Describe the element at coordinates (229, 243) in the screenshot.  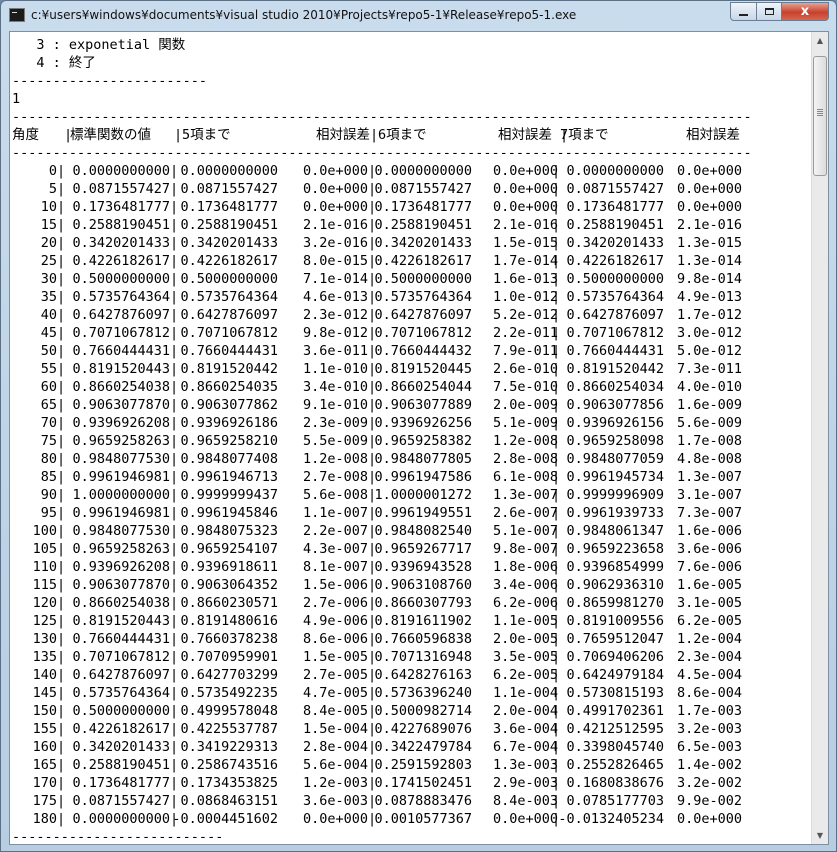
I see `table-cell: 0.3420201433` at that location.